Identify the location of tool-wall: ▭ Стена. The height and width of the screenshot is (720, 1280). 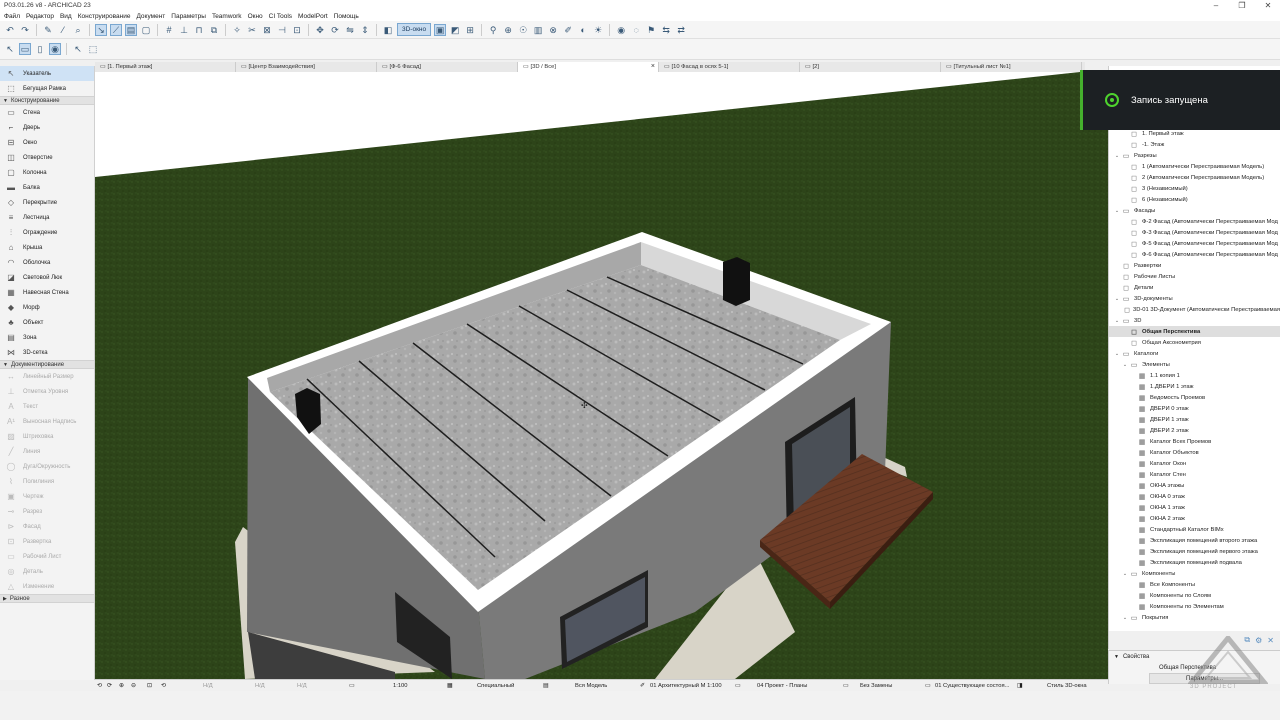
(47, 112).